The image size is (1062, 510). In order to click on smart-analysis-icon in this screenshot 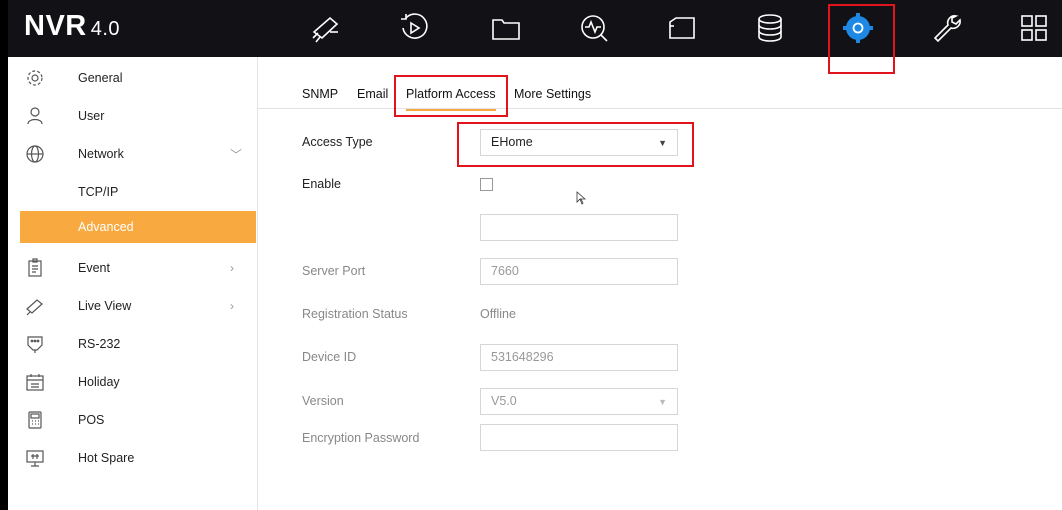, I will do `click(594, 28)`.